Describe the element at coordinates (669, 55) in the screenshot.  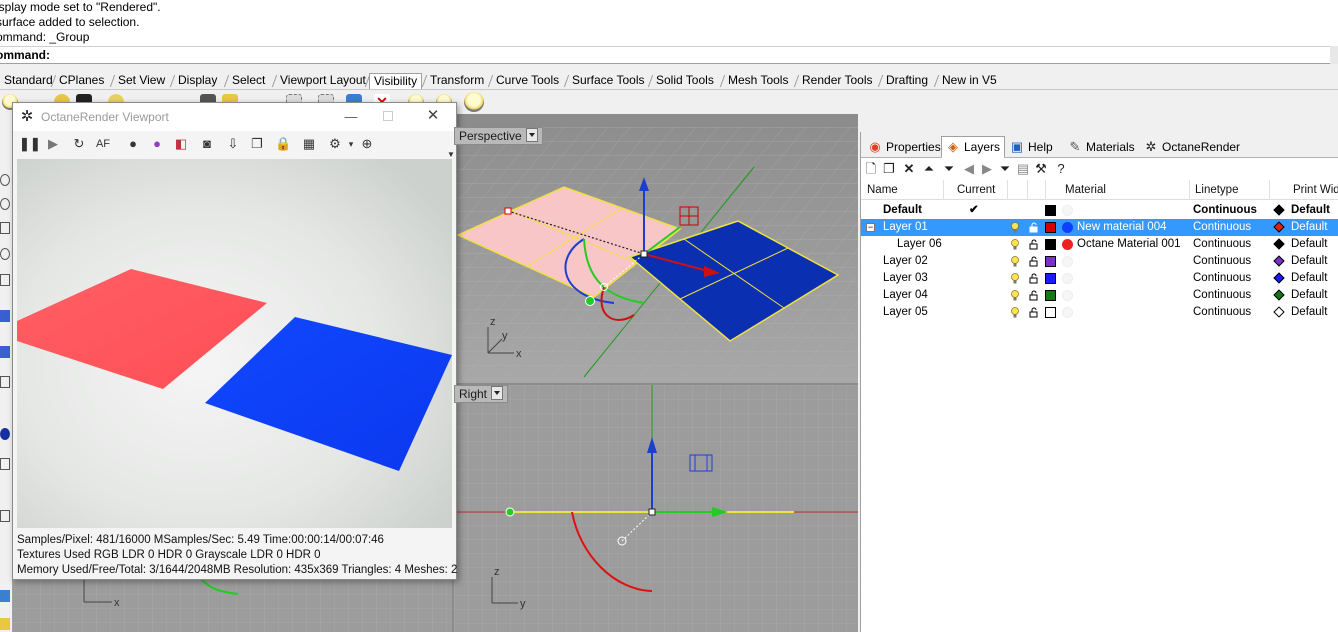
I see `command-prompt: ommand:` at that location.